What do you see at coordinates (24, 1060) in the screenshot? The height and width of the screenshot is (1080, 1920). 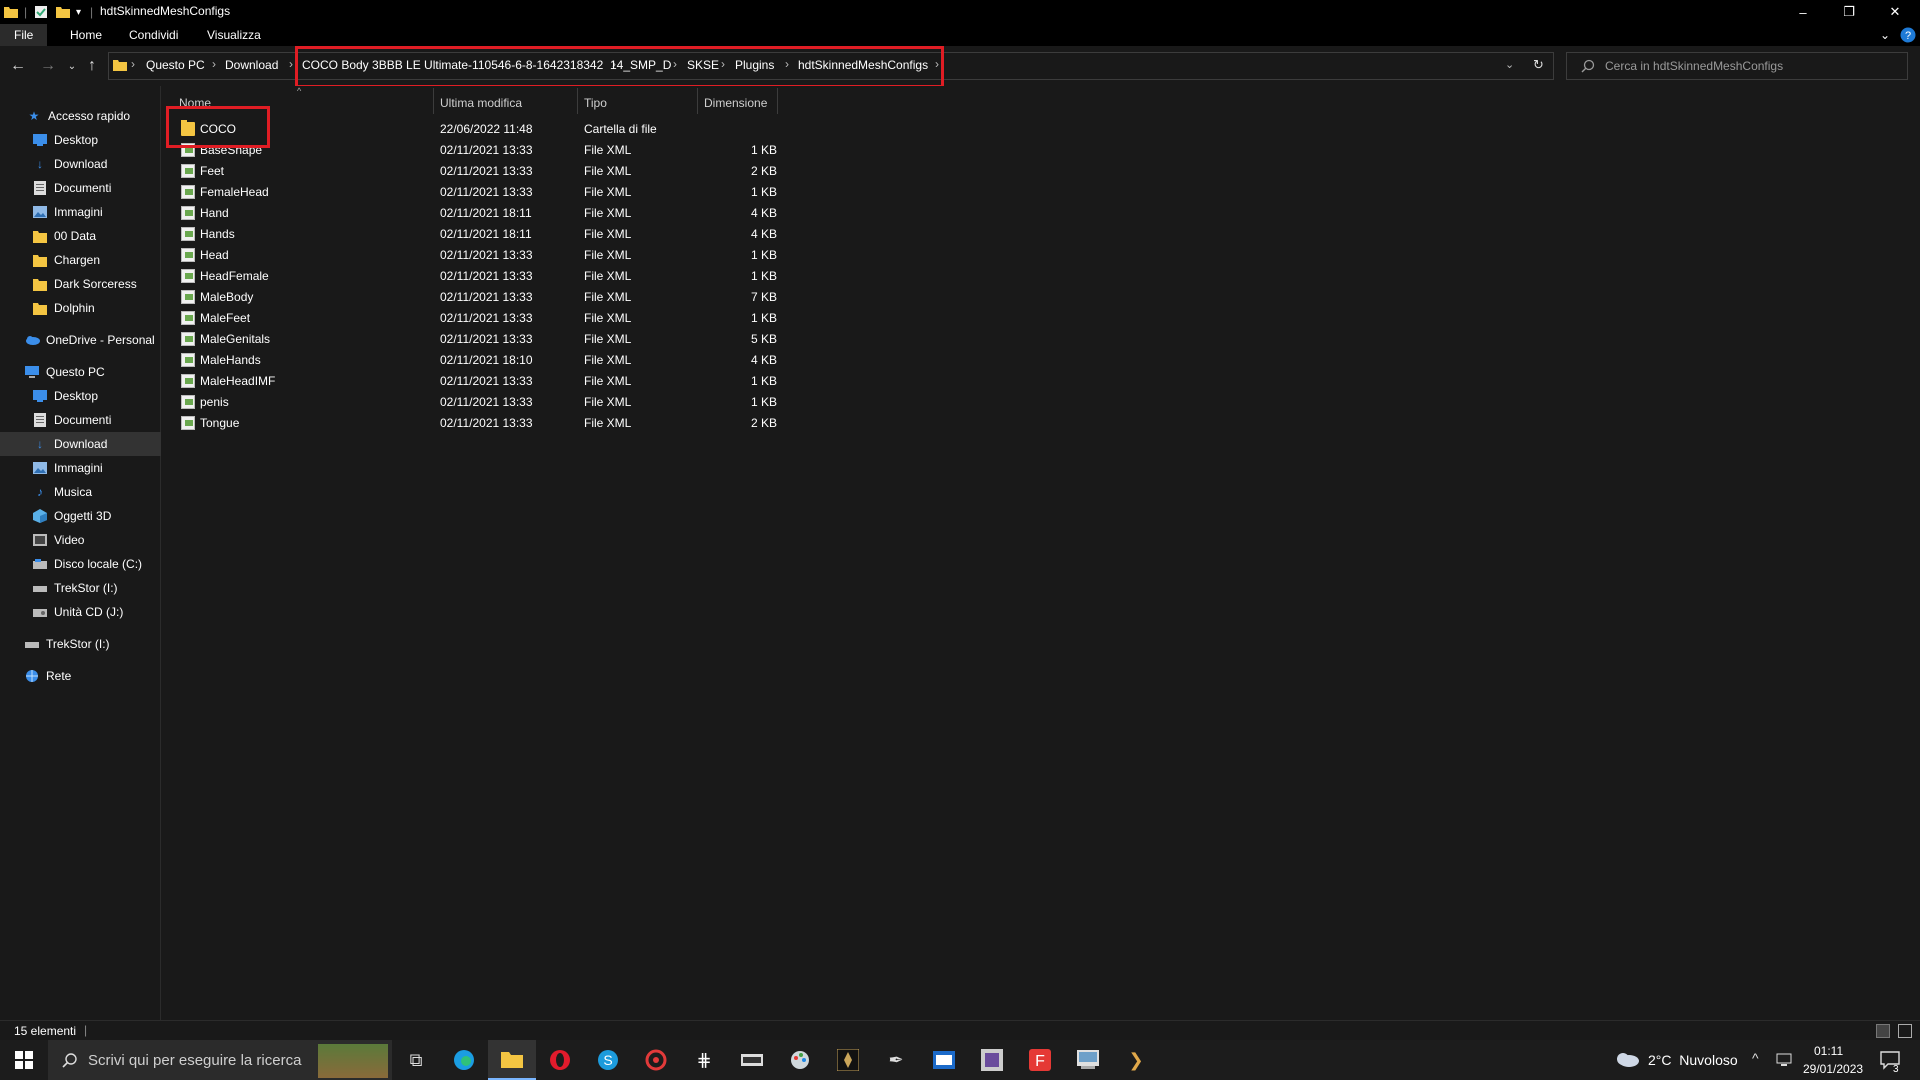 I see `start-button` at bounding box center [24, 1060].